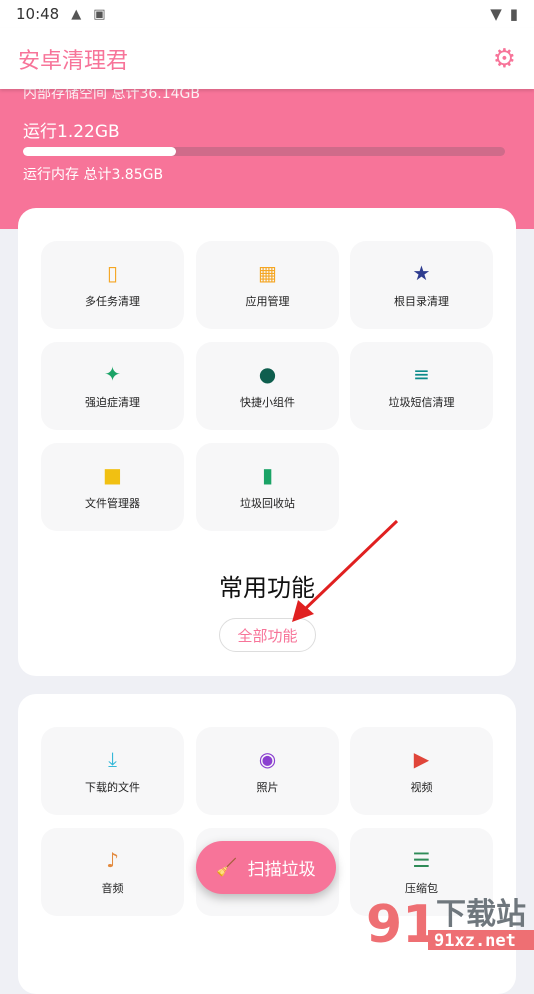 Image resolution: width=534 pixels, height=994 pixels. What do you see at coordinates (475, 940) in the screenshot?
I see `svg-text: 91xz.net` at bounding box center [475, 940].